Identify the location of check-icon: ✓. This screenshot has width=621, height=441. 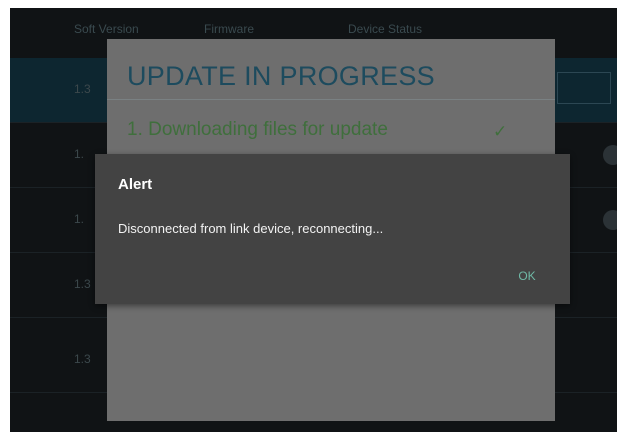
(500, 131).